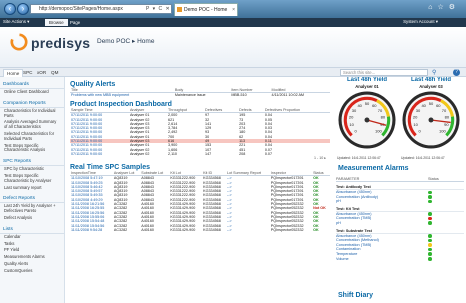 The width and height of the screenshot is (466, 303). Describe the element at coordinates (447, 116) in the screenshot. I see `gauge-tick-label: 80` at that location.